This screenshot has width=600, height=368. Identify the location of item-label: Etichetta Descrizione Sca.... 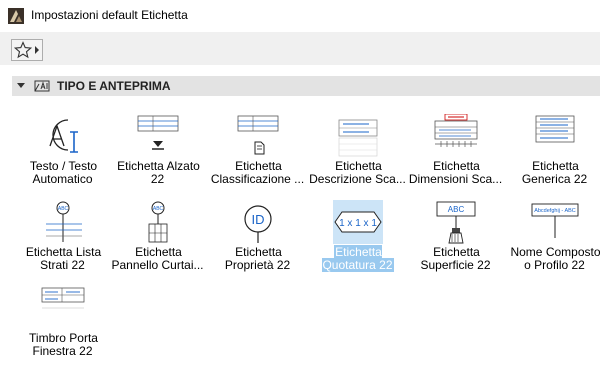
(357, 172).